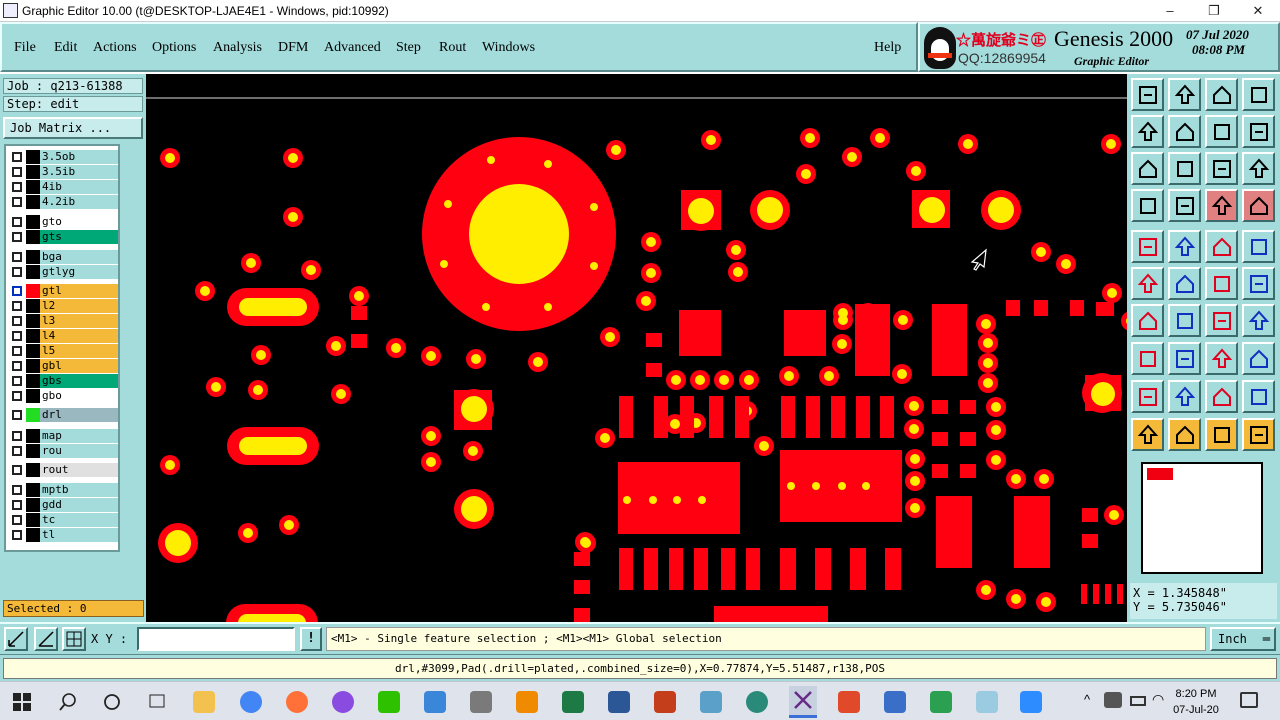 The image size is (1280, 720). Describe the element at coordinates (1221, 205) in the screenshot. I see `snap-red-icon` at that location.